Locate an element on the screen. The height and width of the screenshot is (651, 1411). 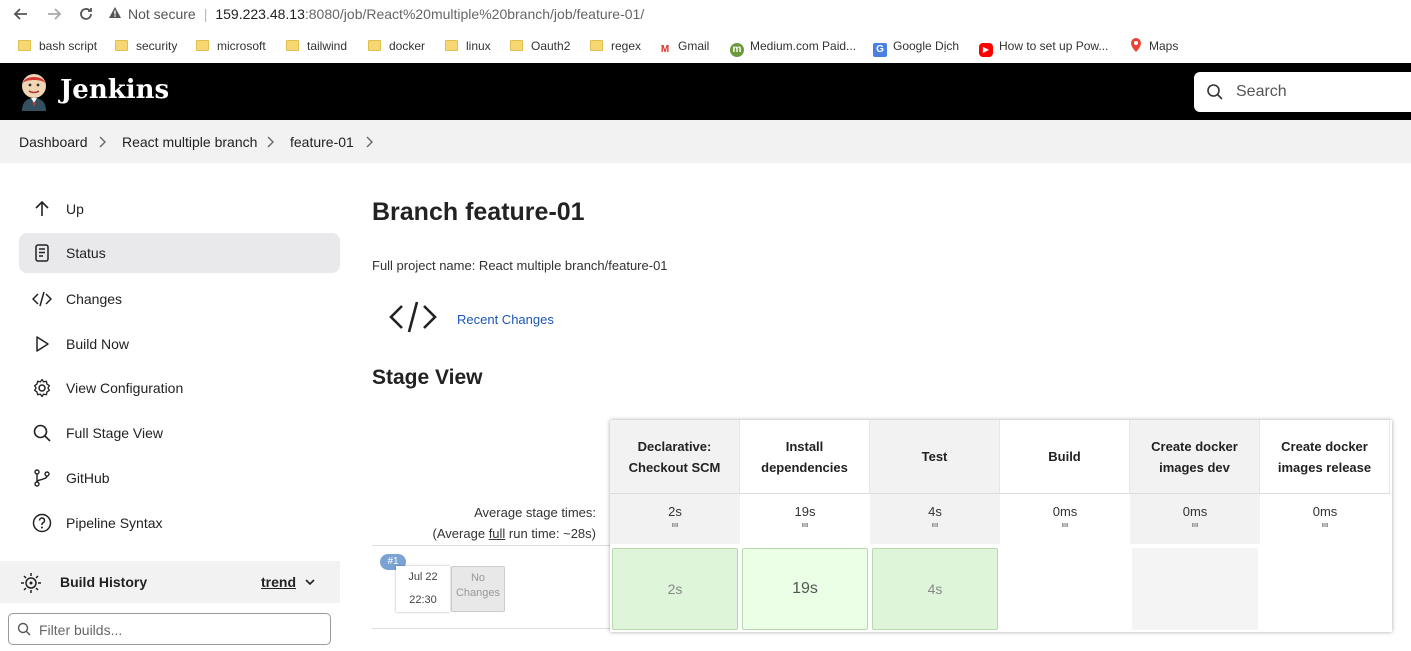
build-history-title: Build History is located at coordinates (104, 582).